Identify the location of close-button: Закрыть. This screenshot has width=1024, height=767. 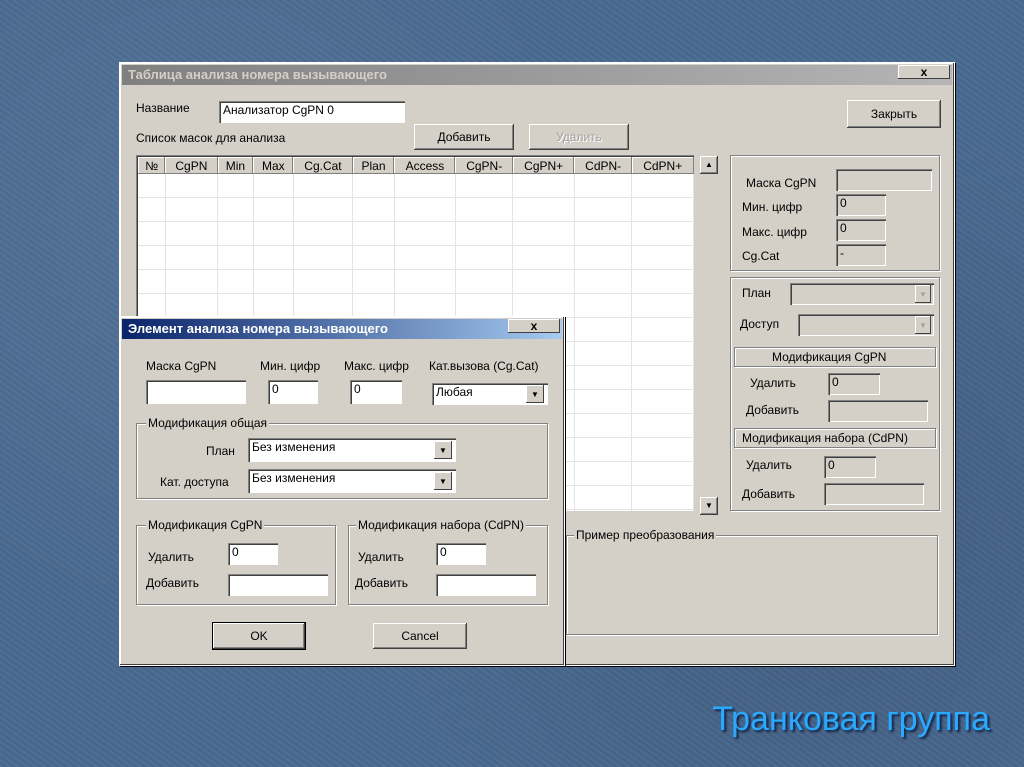
(894, 114).